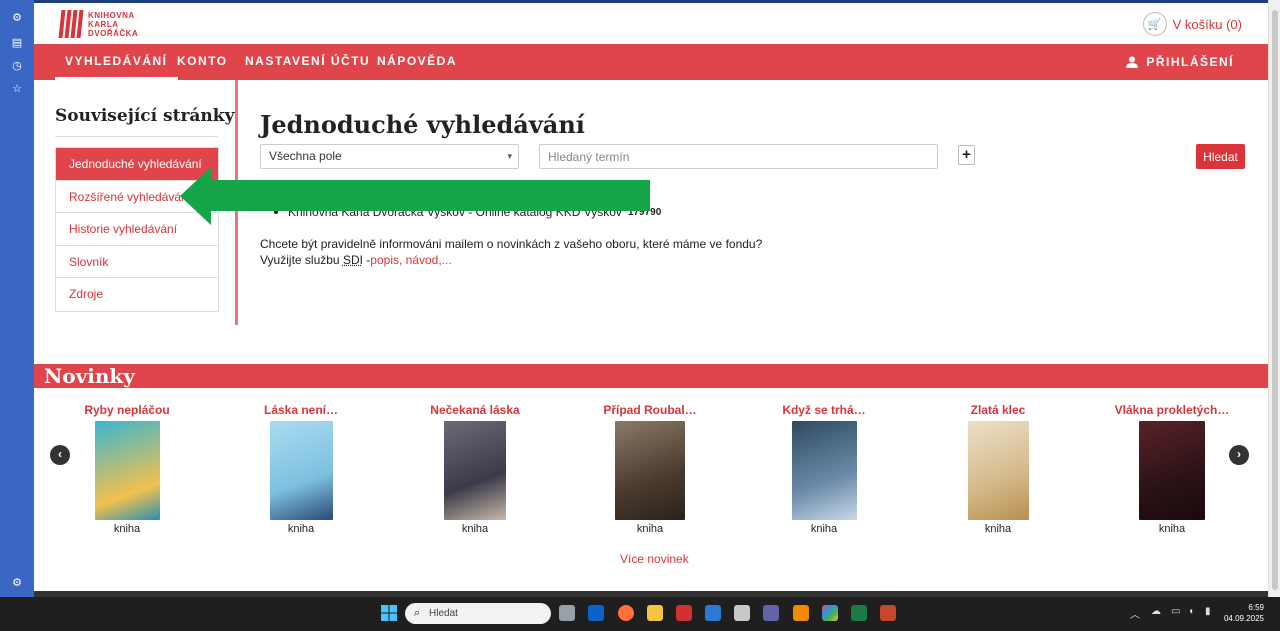  I want to click on teams-icon, so click(771, 613).